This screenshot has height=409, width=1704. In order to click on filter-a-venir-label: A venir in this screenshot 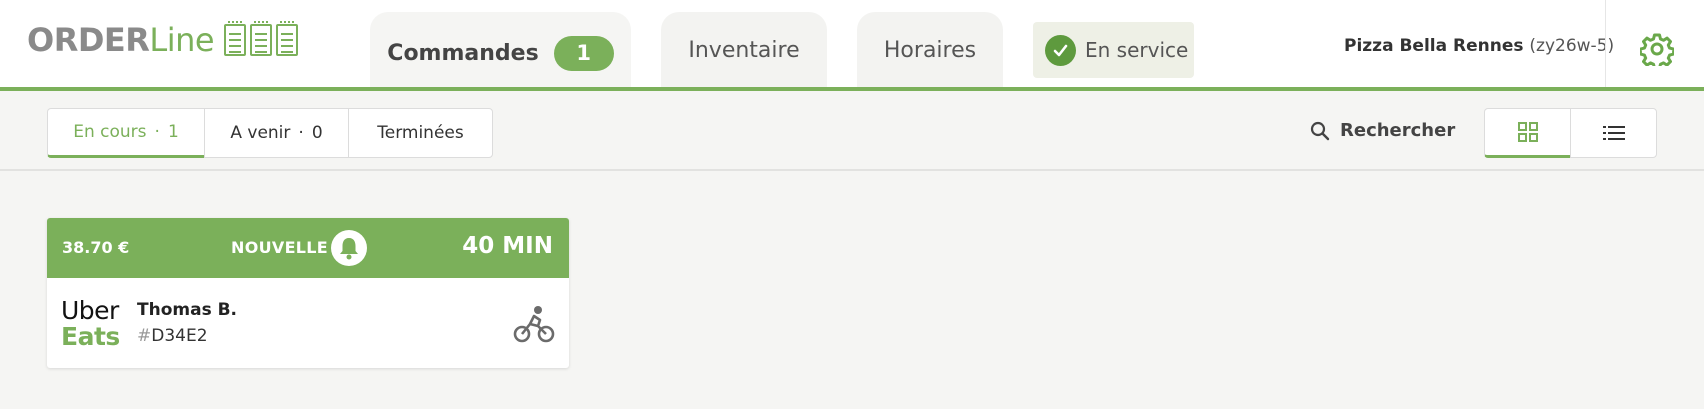, I will do `click(260, 133)`.